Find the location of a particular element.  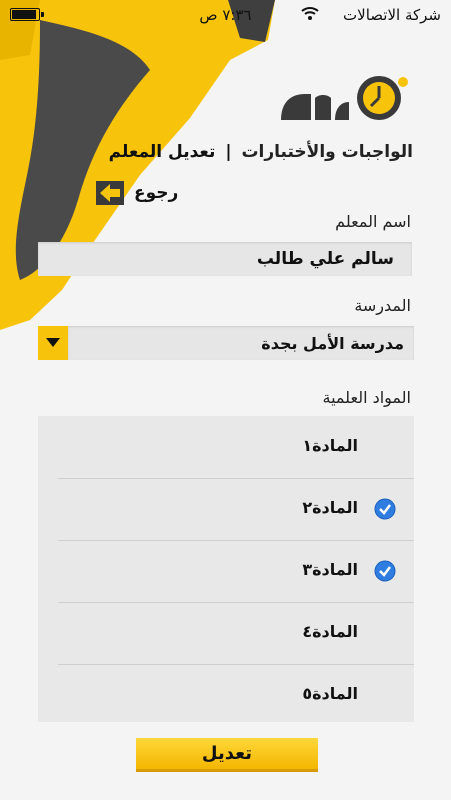

school-select: مدرسة الأمل بجدة is located at coordinates (226, 343).